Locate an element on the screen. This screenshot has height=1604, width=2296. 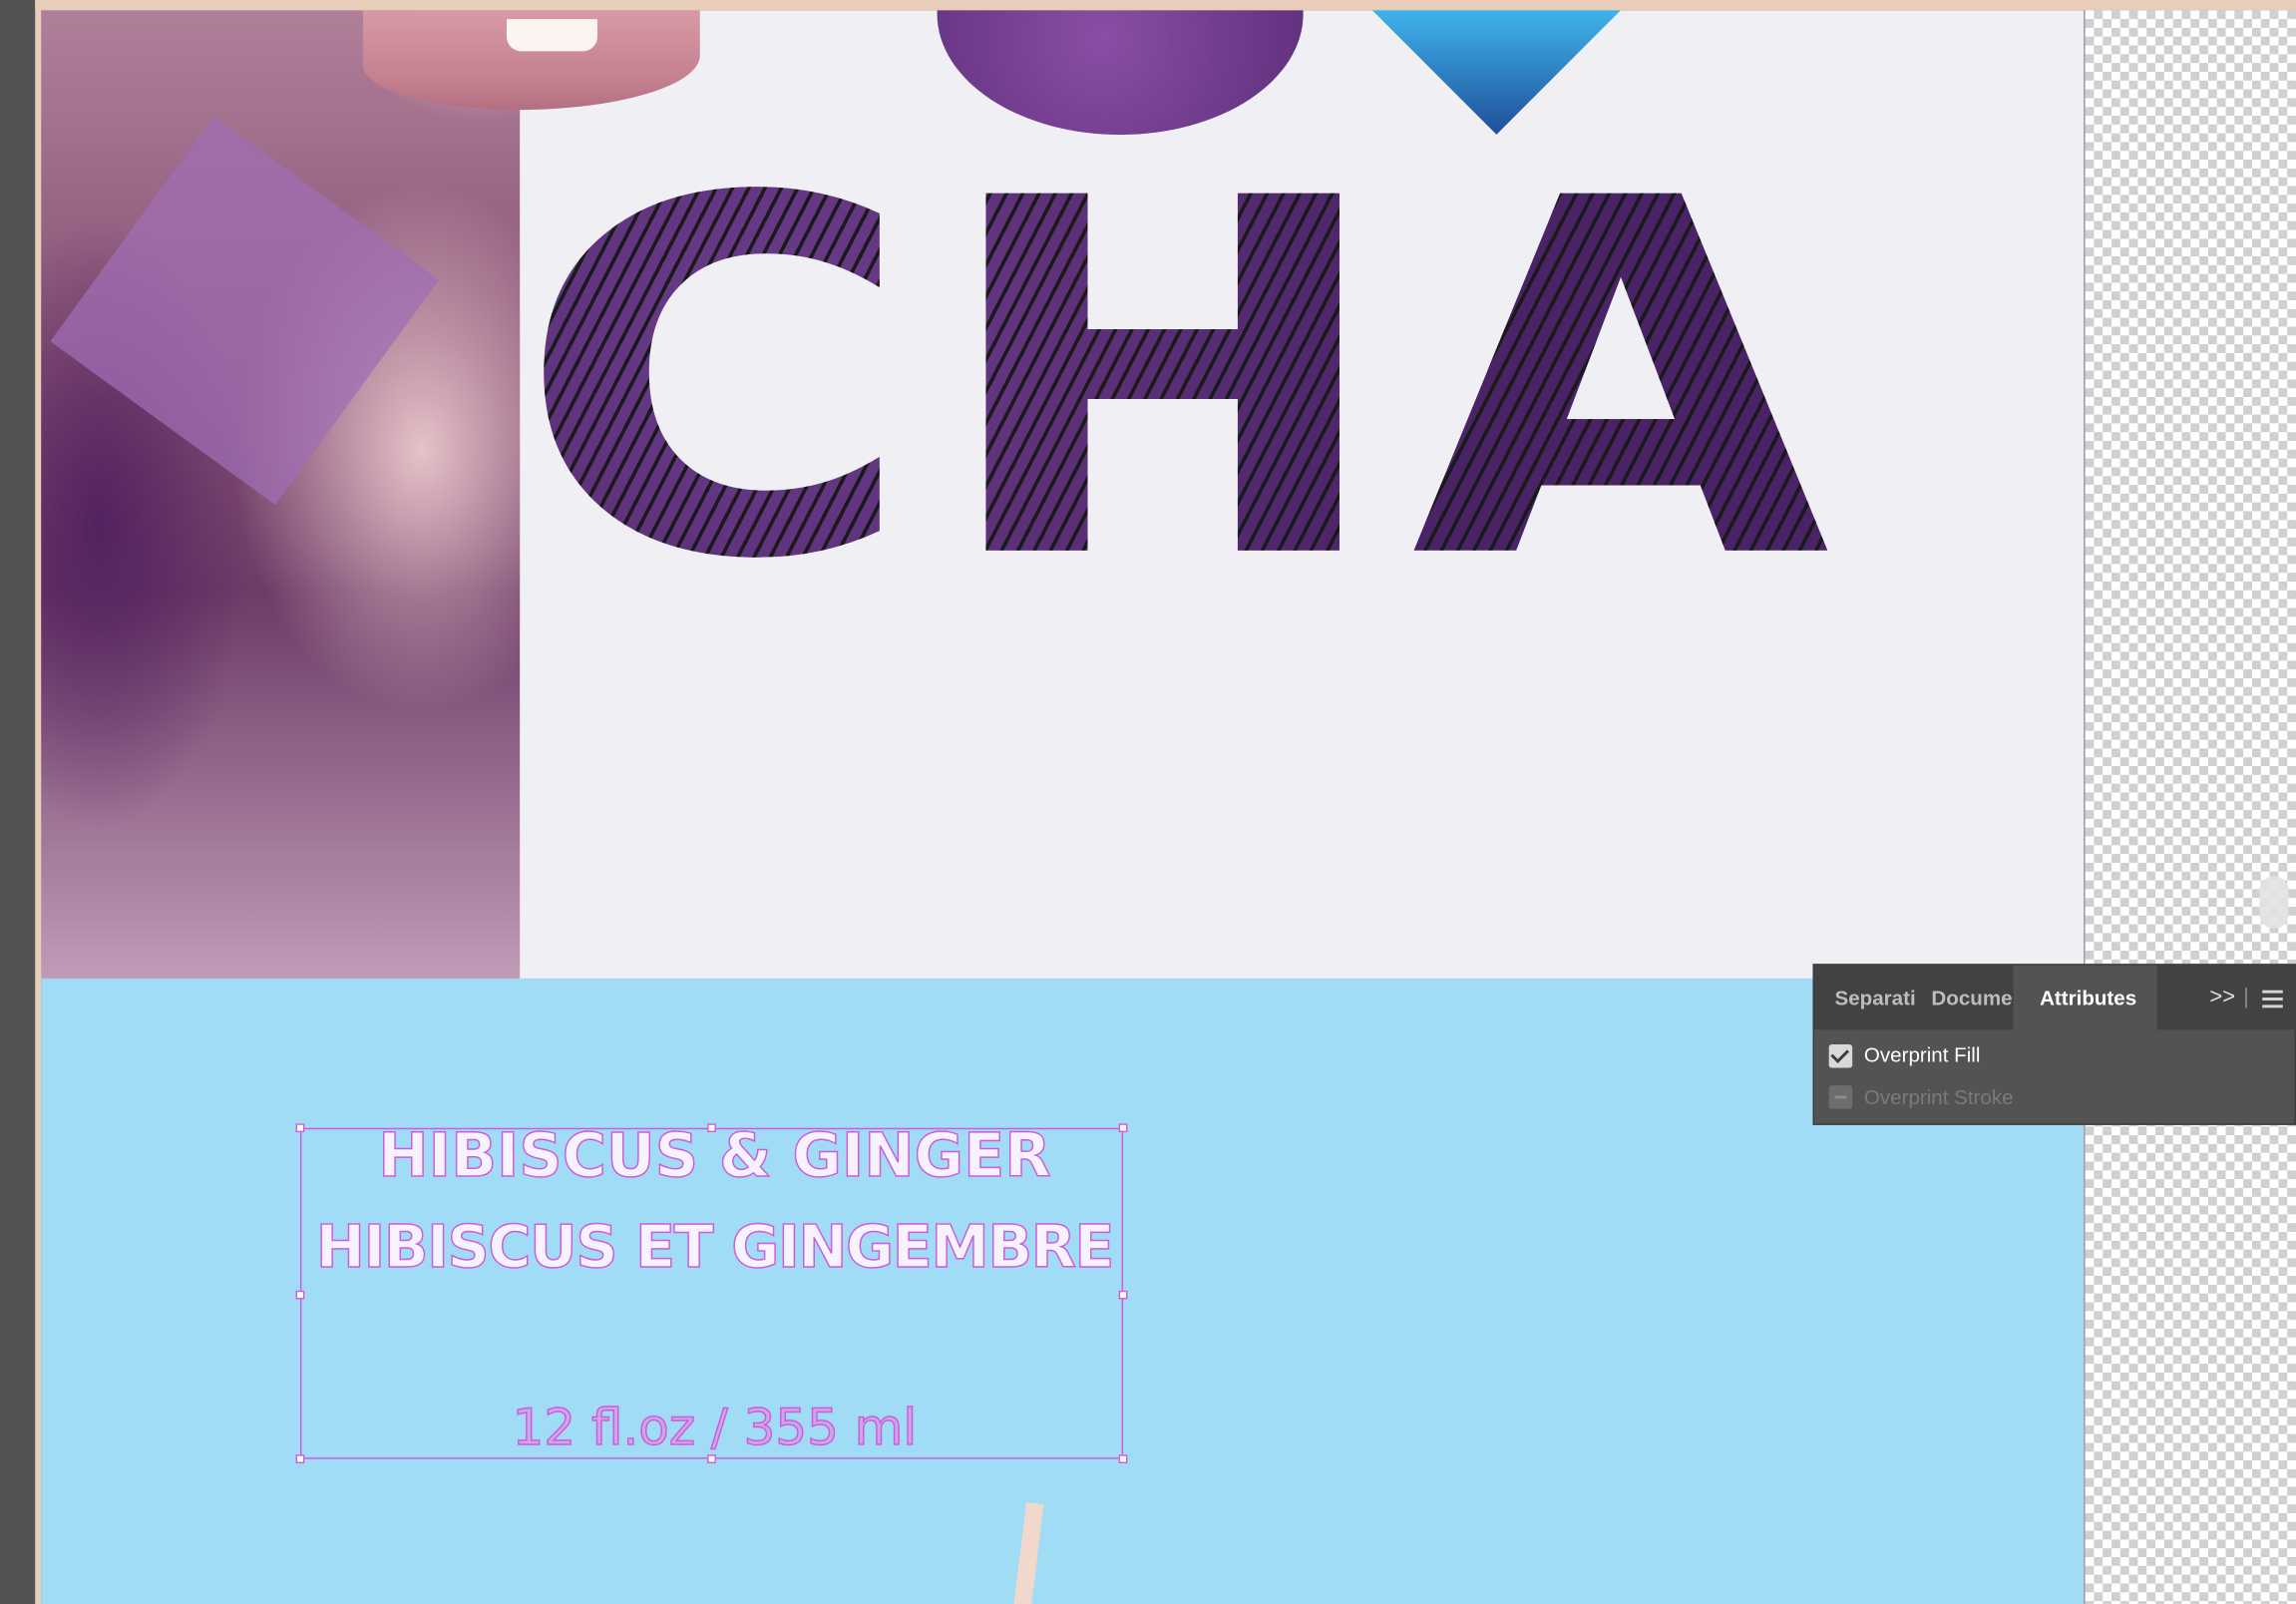
panel-tab-bar: Separati Docume ↕ Attributes >> | is located at coordinates (2055, 997).